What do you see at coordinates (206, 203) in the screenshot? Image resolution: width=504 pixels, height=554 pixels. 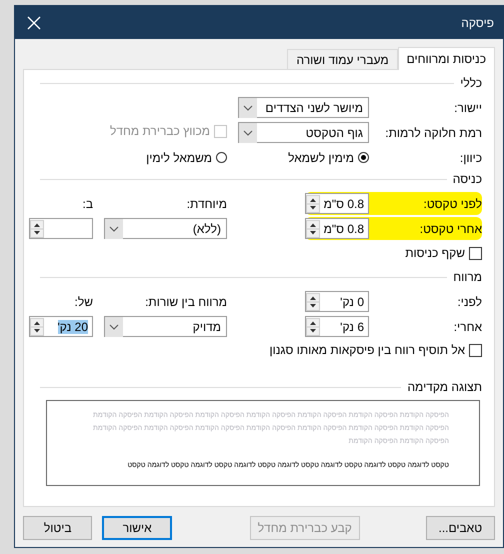 I see `field-label: מיוחדת:` at bounding box center [206, 203].